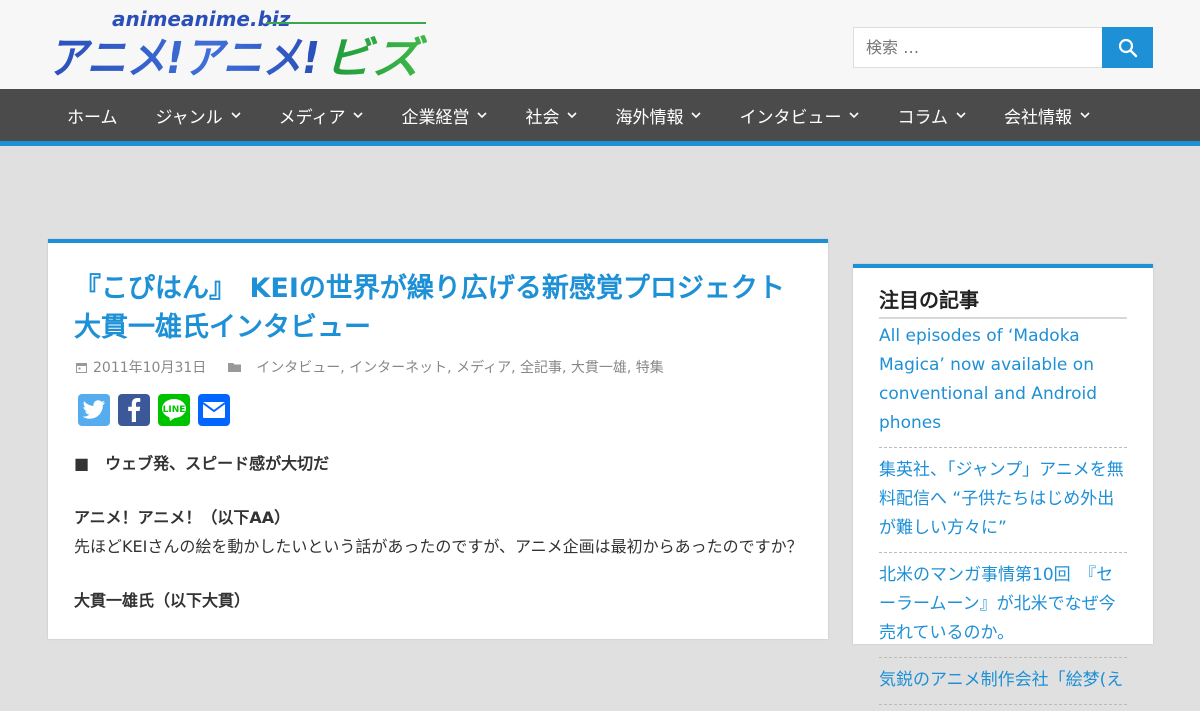  I want to click on logo-domain-text: animeanime.biz, so click(201, 20).